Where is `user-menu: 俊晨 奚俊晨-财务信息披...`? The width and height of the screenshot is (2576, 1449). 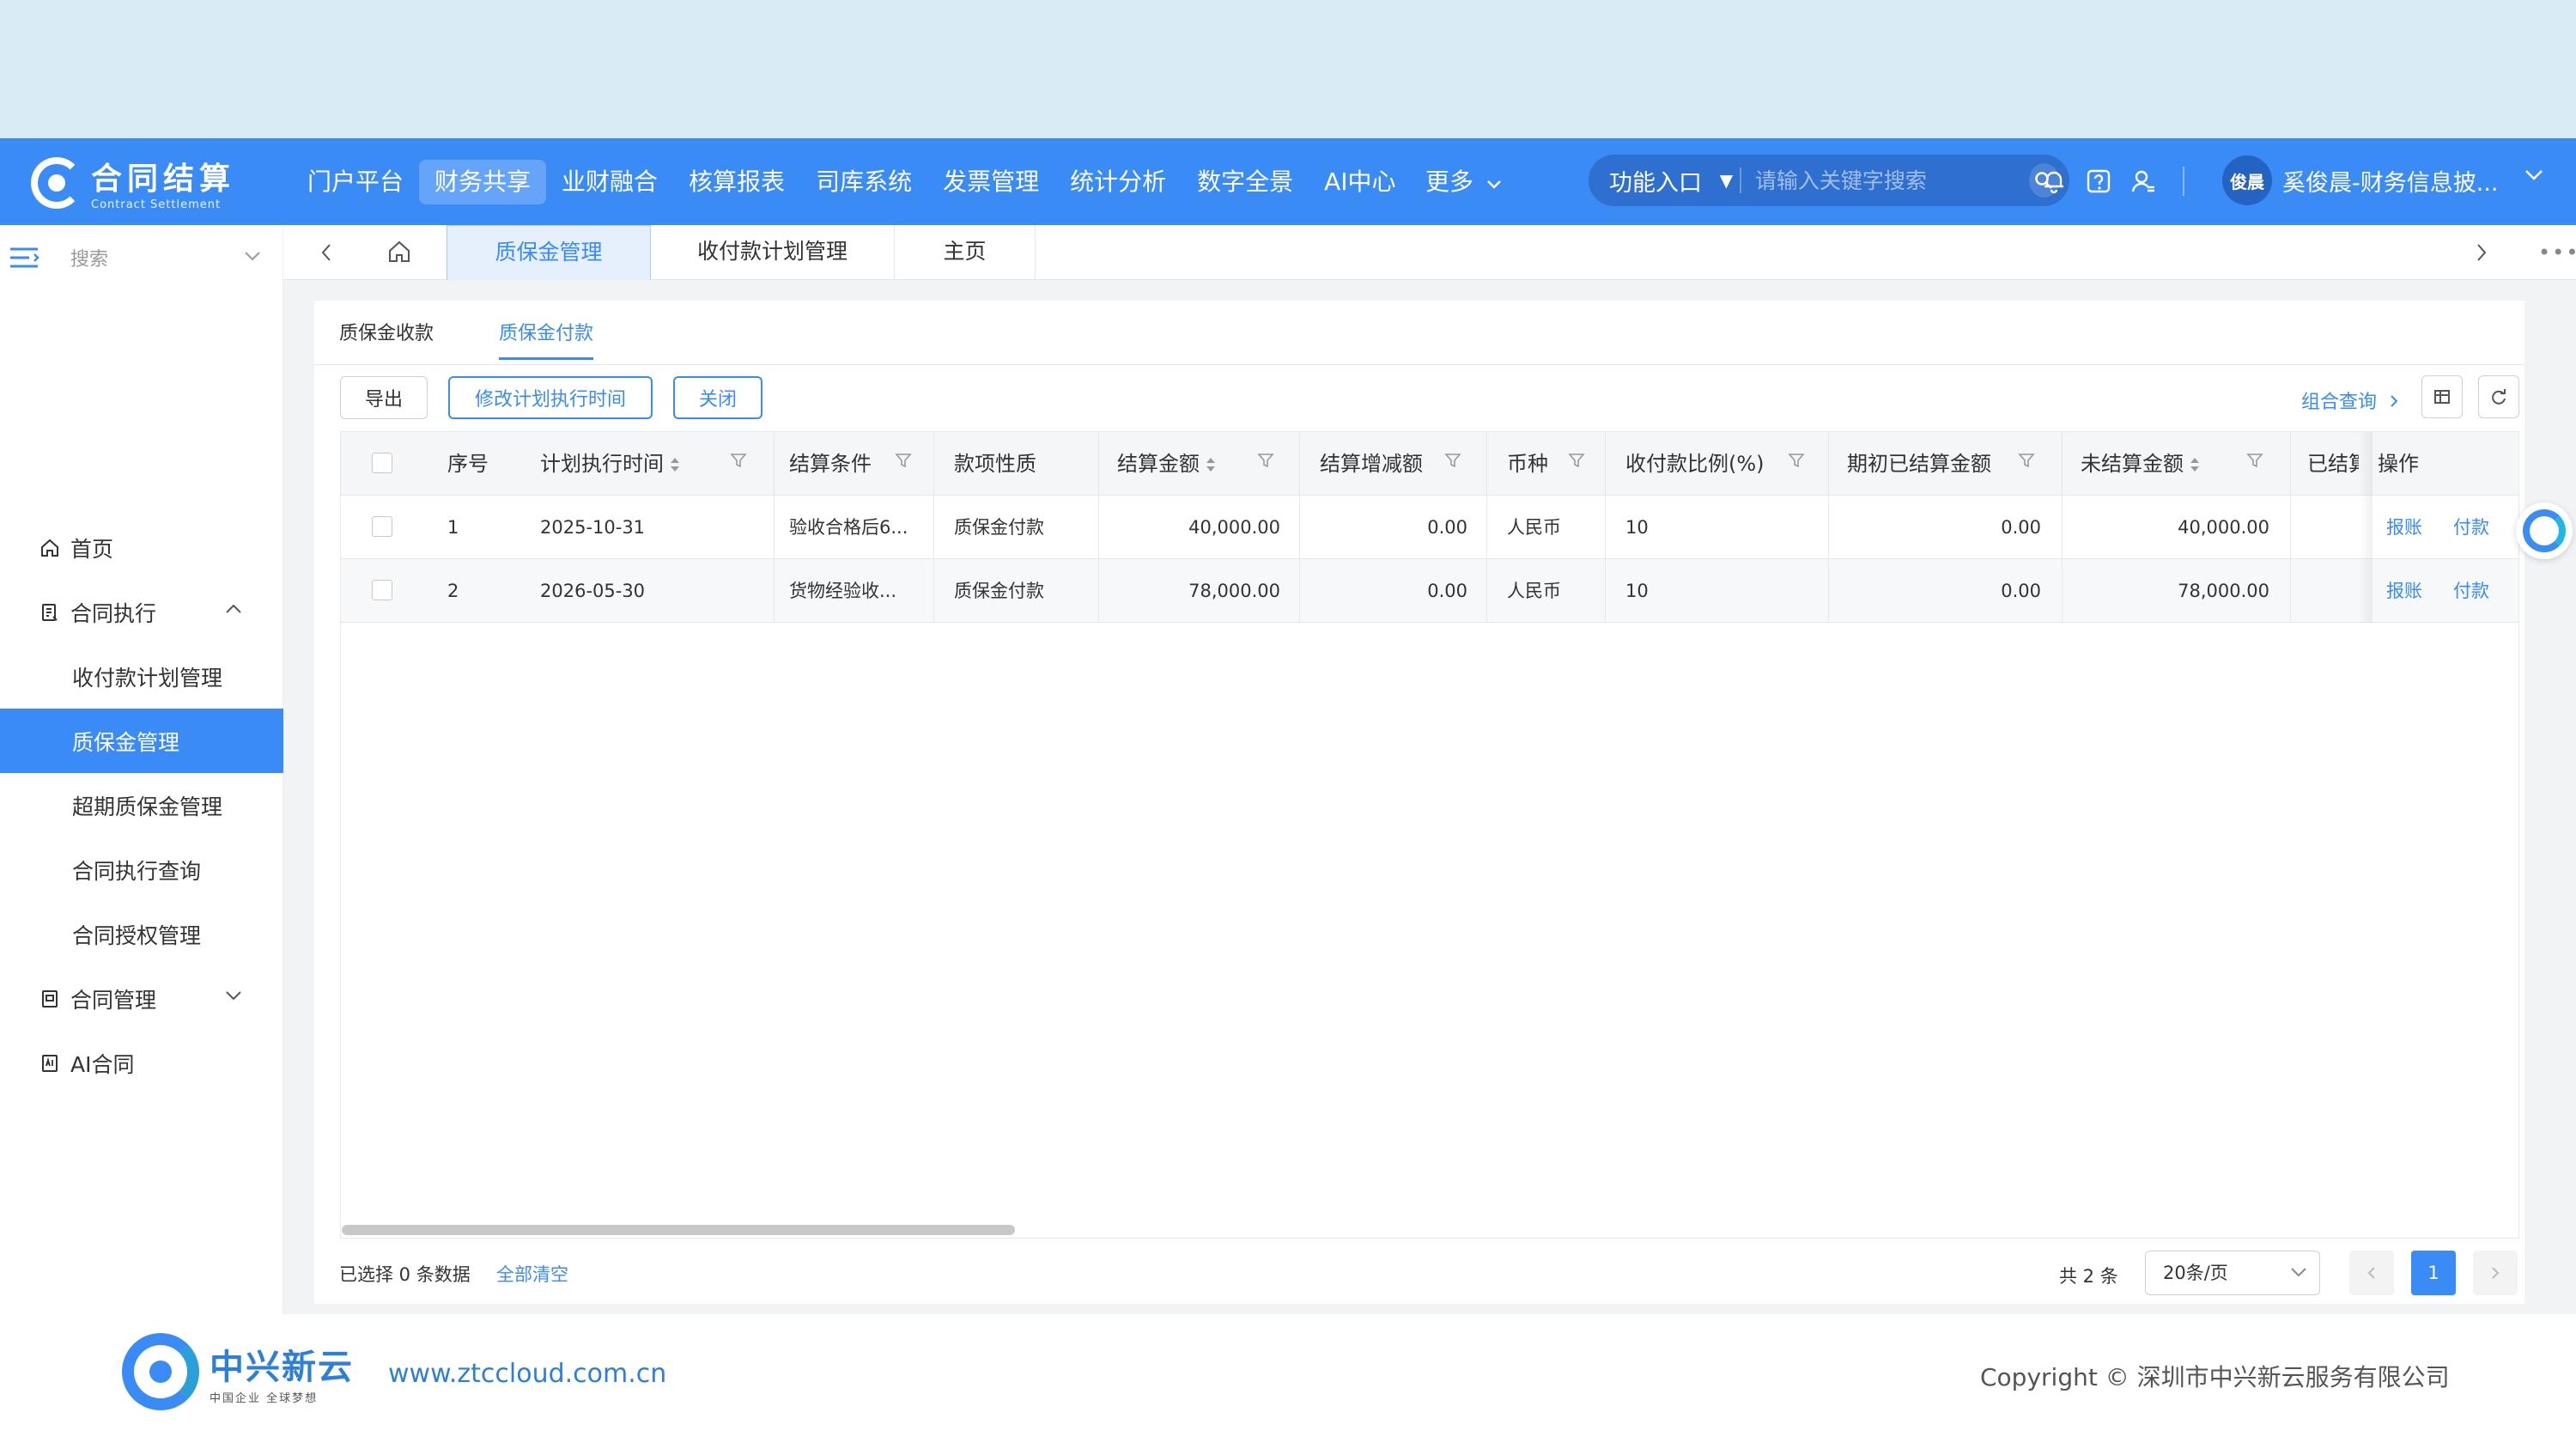
user-menu: 俊晨 奚俊晨-财务信息披... is located at coordinates (2361, 180).